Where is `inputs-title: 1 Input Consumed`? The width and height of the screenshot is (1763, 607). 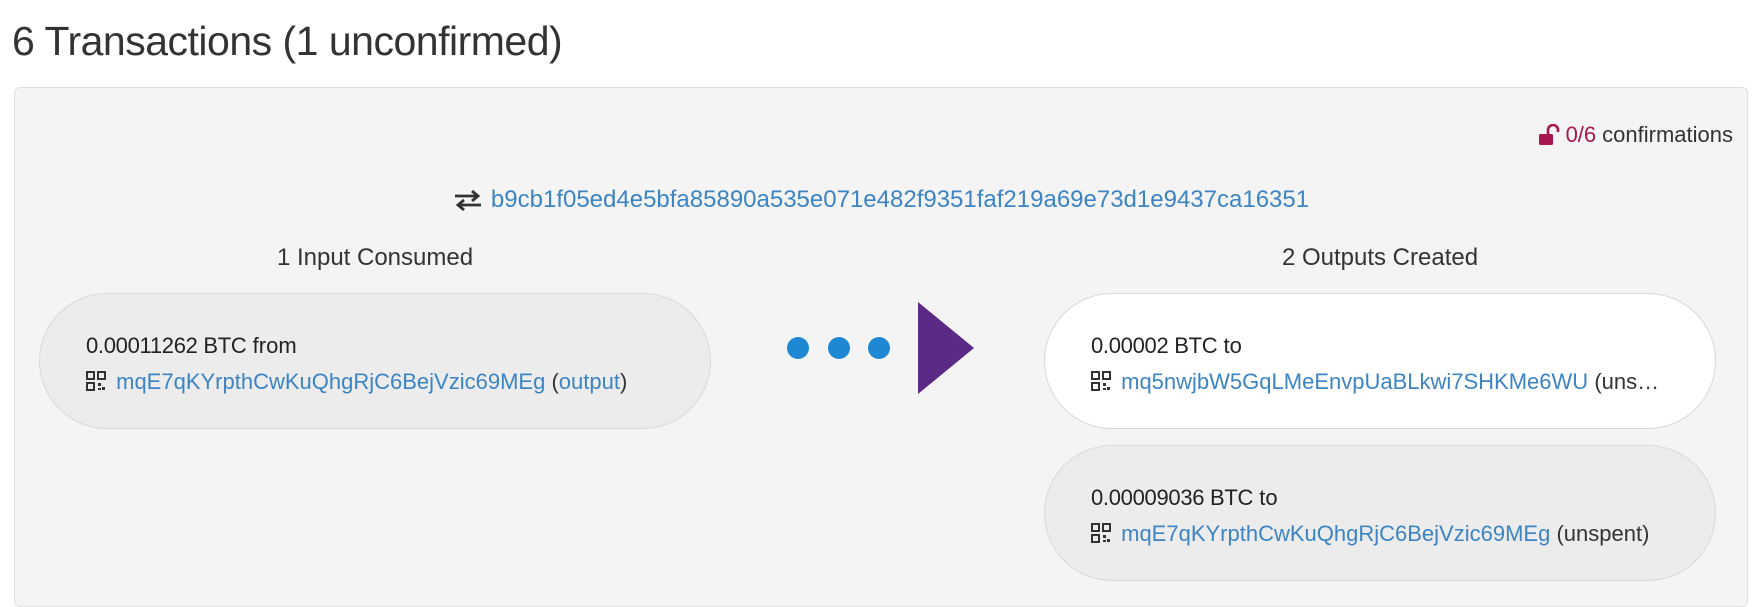 inputs-title: 1 Input Consumed is located at coordinates (375, 257).